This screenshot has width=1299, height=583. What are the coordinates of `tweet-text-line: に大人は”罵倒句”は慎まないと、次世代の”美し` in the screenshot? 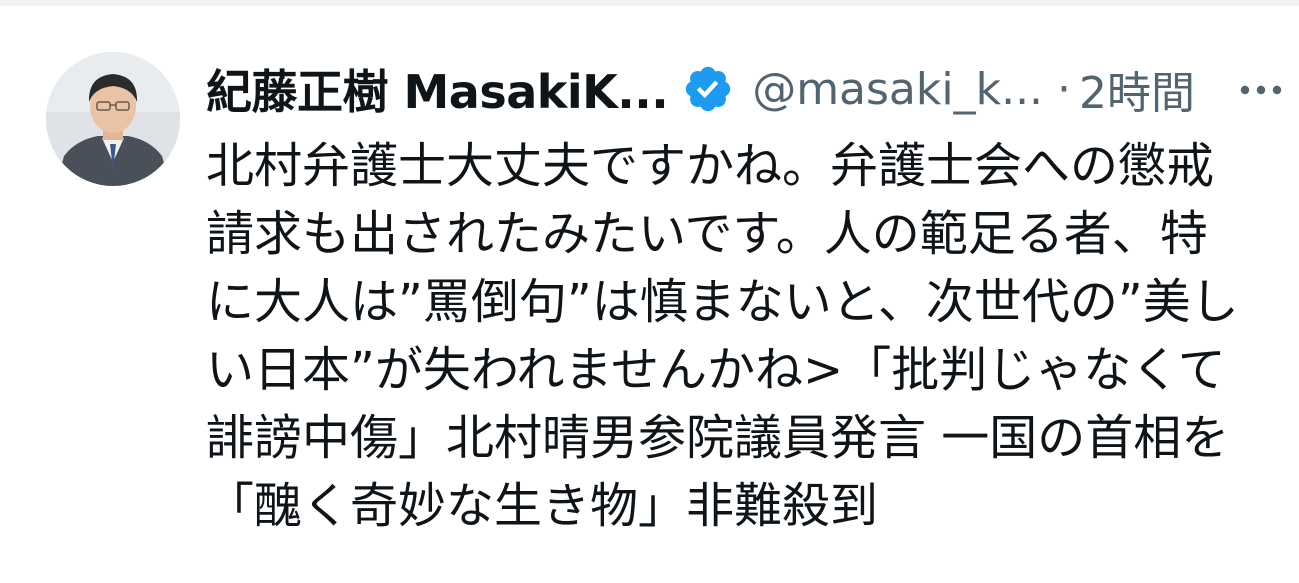 It's located at (722, 302).